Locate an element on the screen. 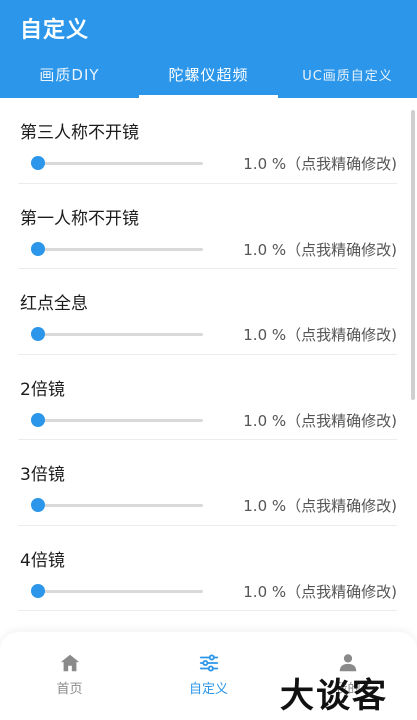 The image size is (417, 720). app-bar: 自定义 画质DIY 陀螺仪超频 UC画质自定义 is located at coordinates (208, 49).